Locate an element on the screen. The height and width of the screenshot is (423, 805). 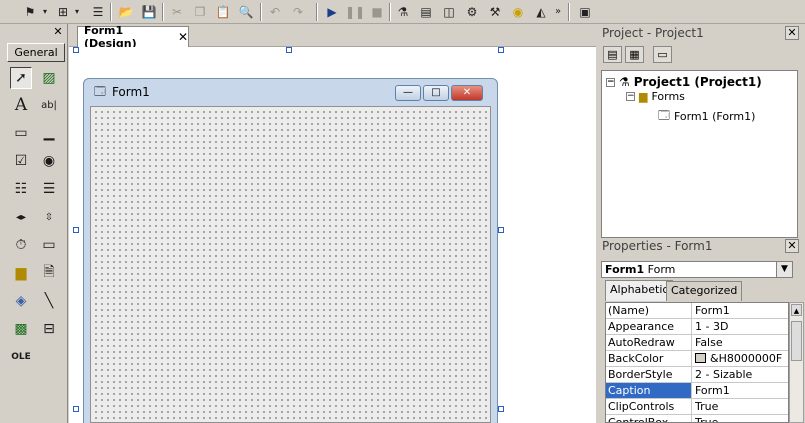
scroll-up-icon: ▲ is located at coordinates (796, 310).